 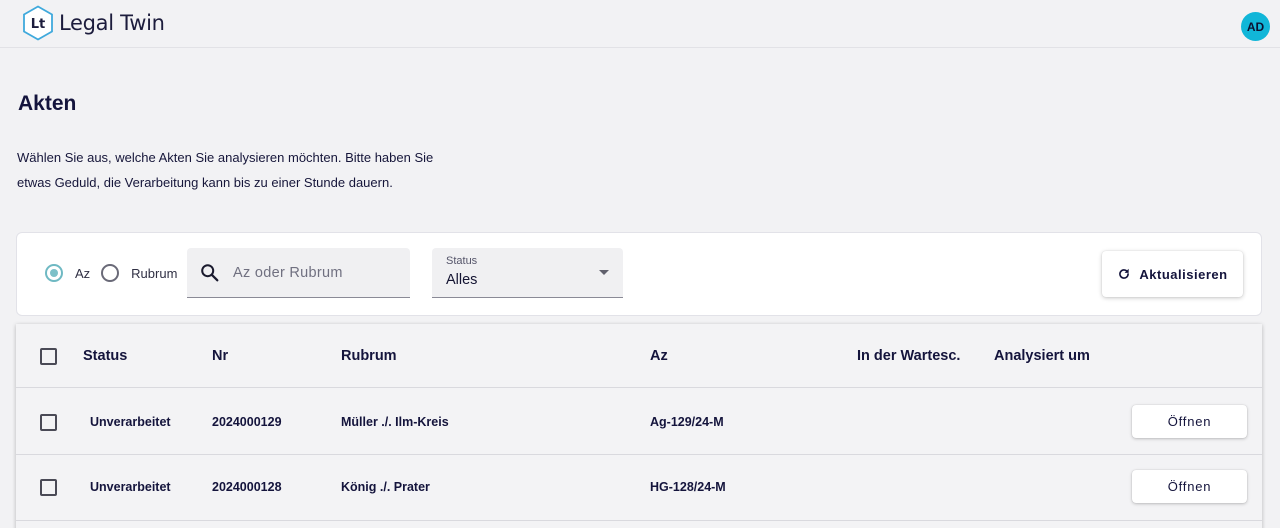 I want to click on status-select: Status Alles, so click(x=527, y=273).